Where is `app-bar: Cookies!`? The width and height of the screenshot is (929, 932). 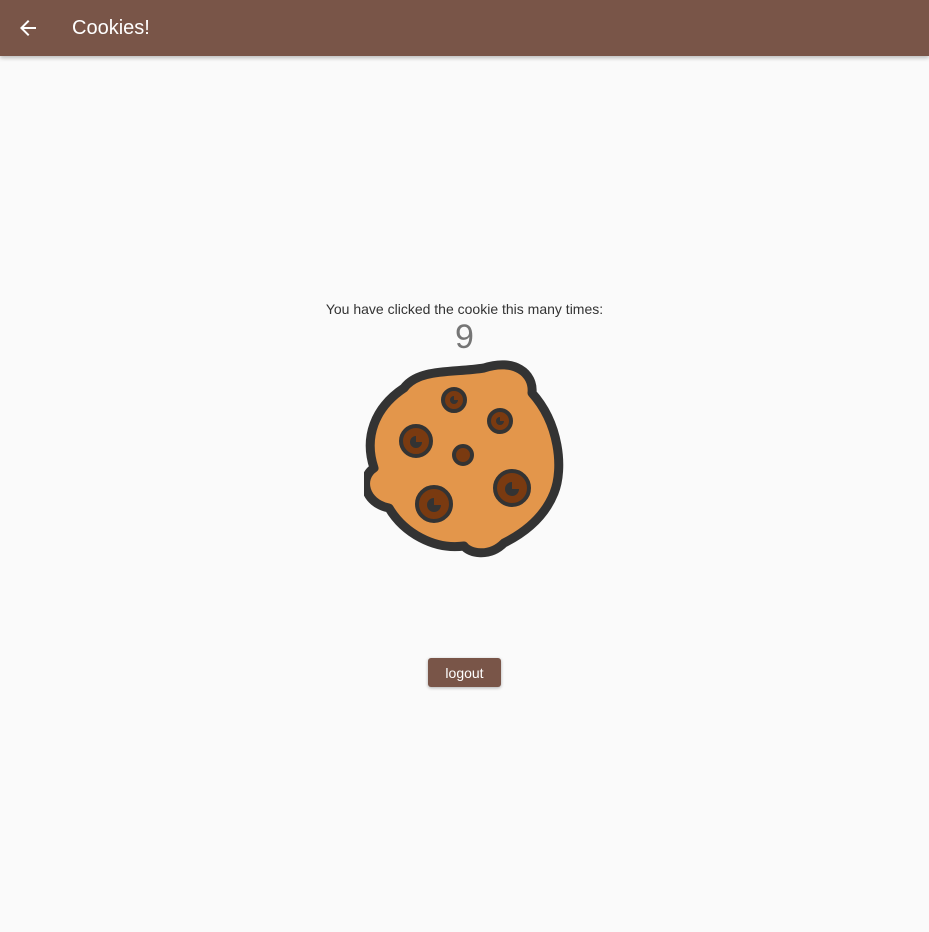 app-bar: Cookies! is located at coordinates (464, 28).